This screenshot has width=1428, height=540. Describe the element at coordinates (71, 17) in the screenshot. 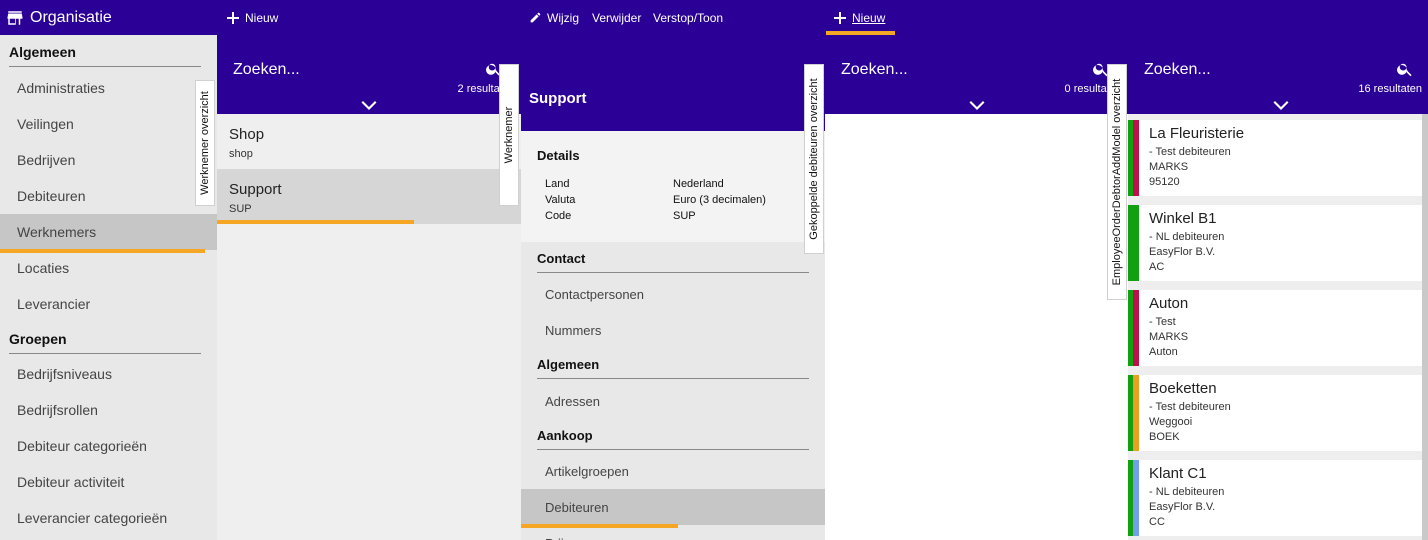

I see `sidebar-title-text: Organisatie` at that location.